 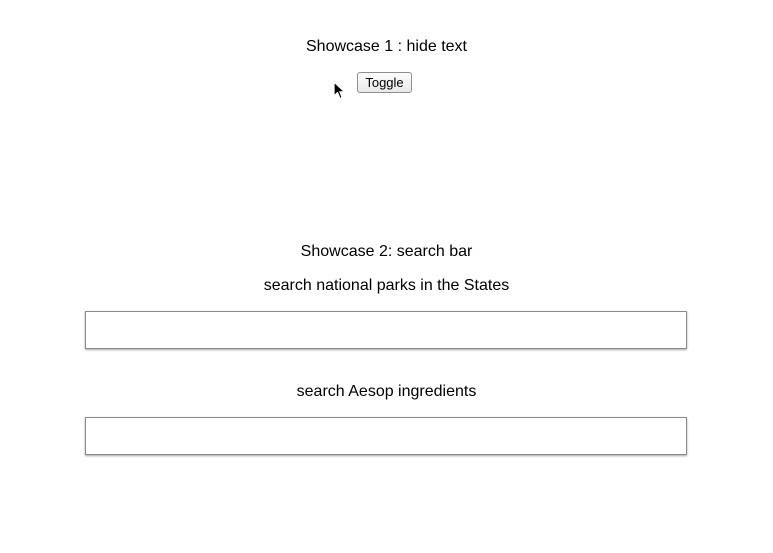 What do you see at coordinates (386, 391) in the screenshot?
I see `aesop-search-label: search Aesop ingredients` at bounding box center [386, 391].